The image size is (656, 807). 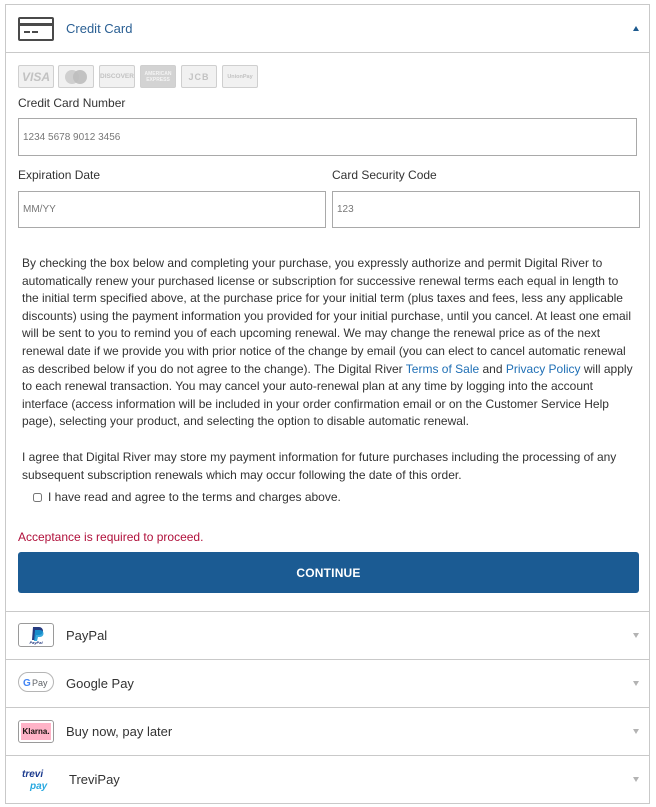 I want to click on credit-card-label: Credit Card, so click(x=99, y=28).